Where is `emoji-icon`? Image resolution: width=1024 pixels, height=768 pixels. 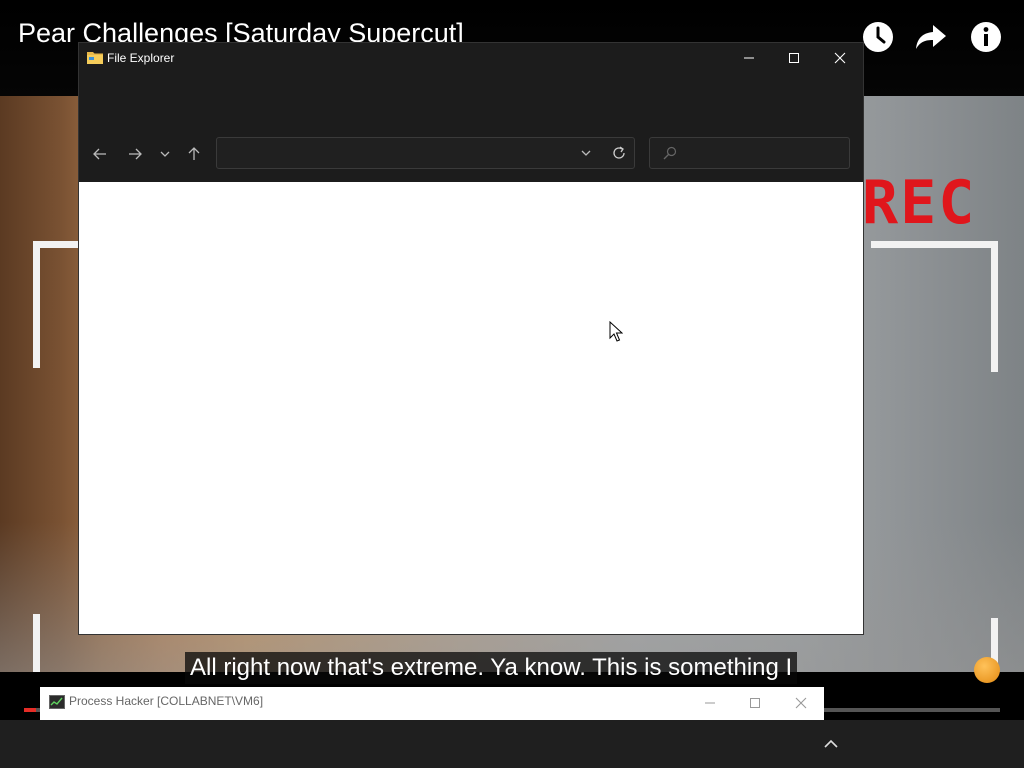
emoji-icon is located at coordinates (987, 670).